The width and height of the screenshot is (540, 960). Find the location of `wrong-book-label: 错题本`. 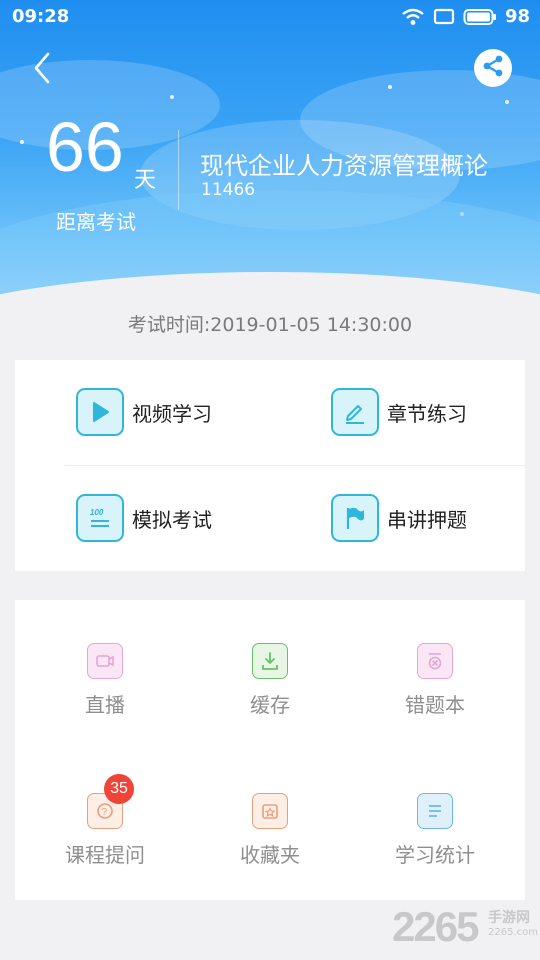

wrong-book-label: 错题本 is located at coordinates (435, 705).